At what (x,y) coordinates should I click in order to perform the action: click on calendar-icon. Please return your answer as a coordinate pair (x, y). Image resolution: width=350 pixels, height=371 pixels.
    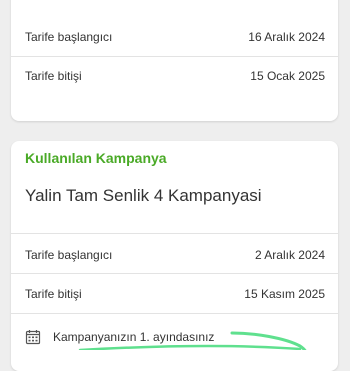
    Looking at the image, I should click on (33, 337).